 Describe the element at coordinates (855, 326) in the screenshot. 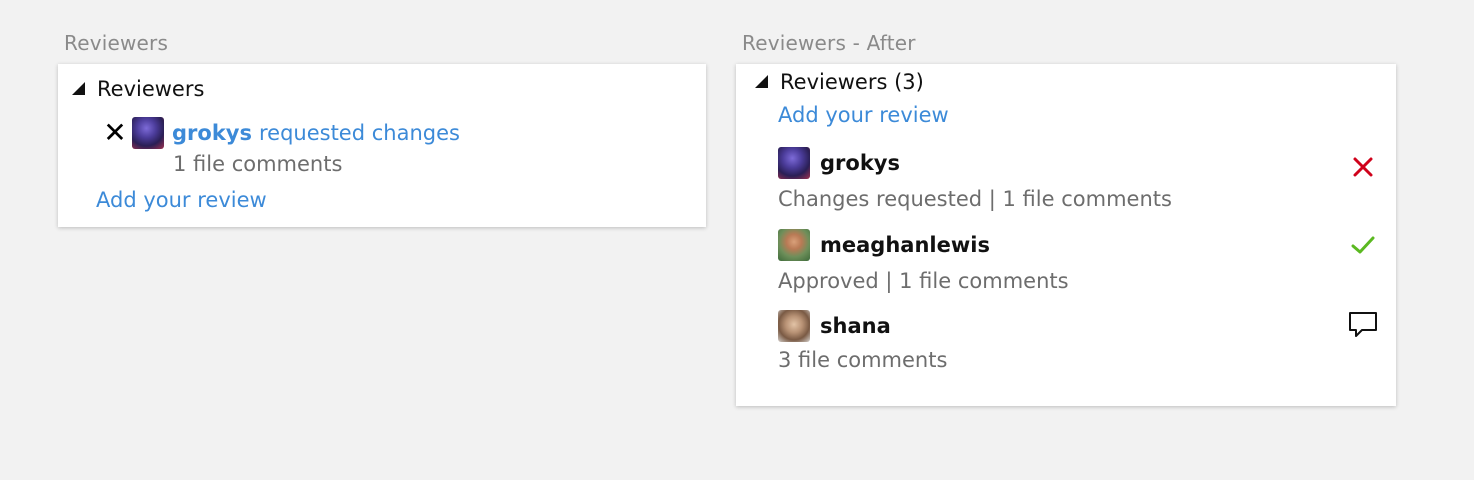

I see `reviewer-name: shana` at that location.